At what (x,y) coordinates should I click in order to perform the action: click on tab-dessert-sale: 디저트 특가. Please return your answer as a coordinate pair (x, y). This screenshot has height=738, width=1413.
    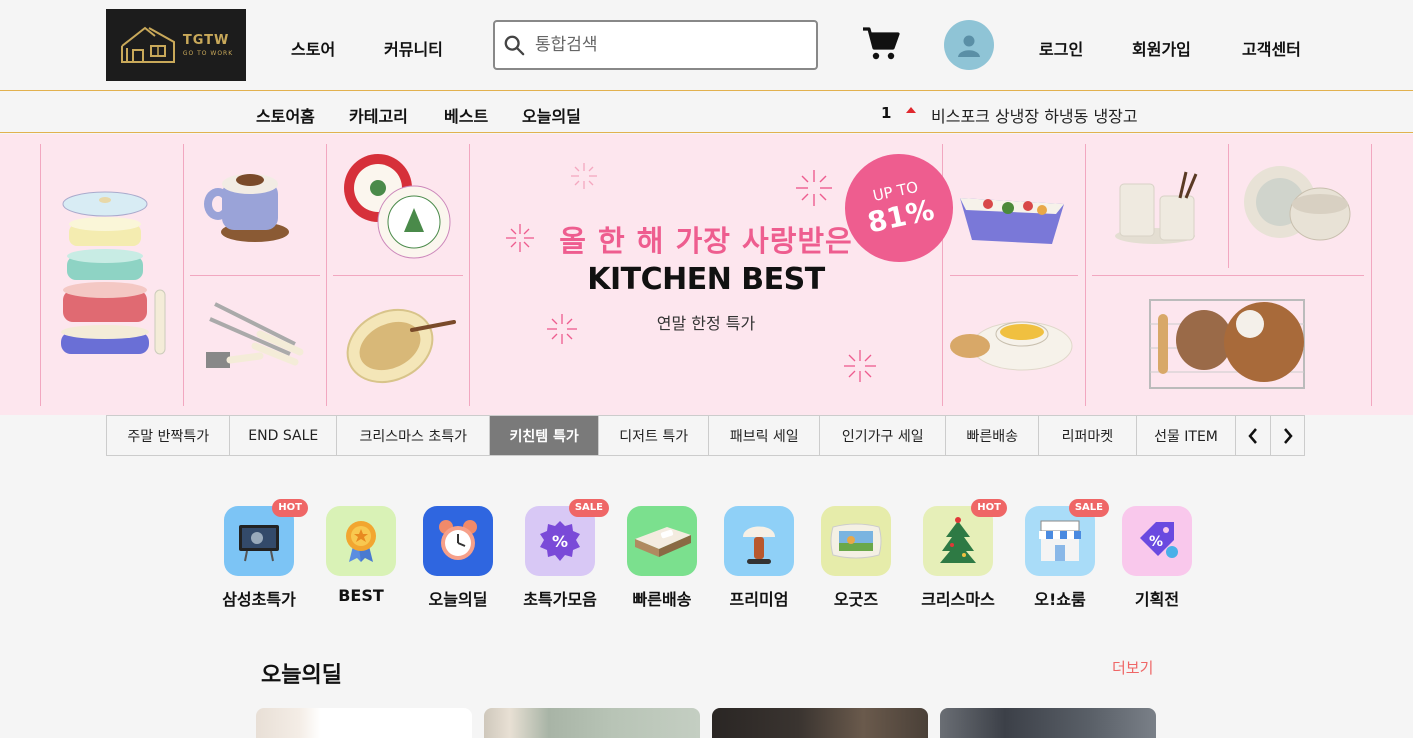
    Looking at the image, I should click on (654, 435).